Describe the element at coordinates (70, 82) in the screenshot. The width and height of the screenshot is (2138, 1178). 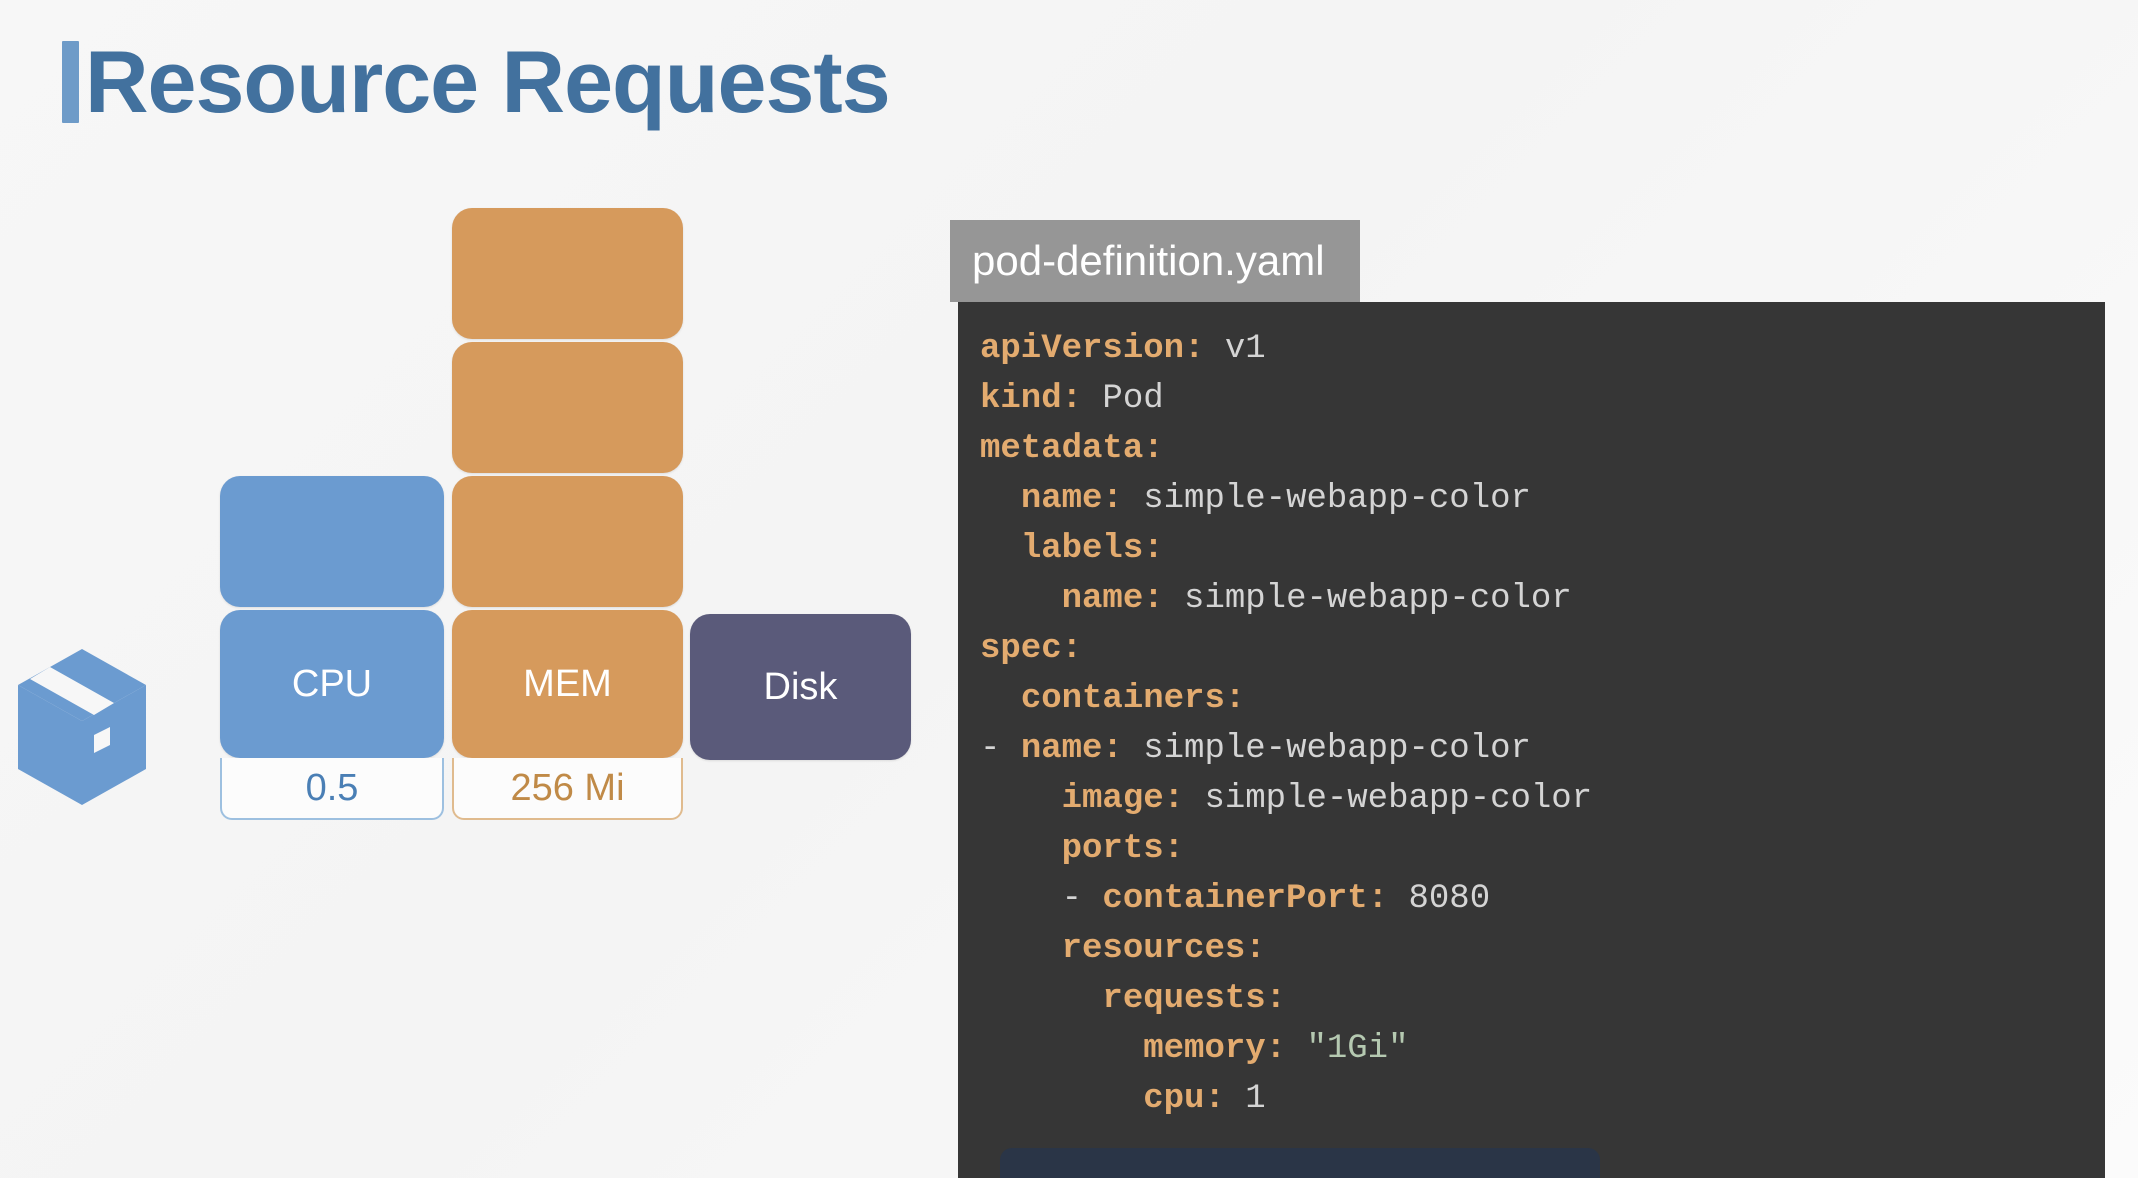
I see `title-accent-bar` at that location.